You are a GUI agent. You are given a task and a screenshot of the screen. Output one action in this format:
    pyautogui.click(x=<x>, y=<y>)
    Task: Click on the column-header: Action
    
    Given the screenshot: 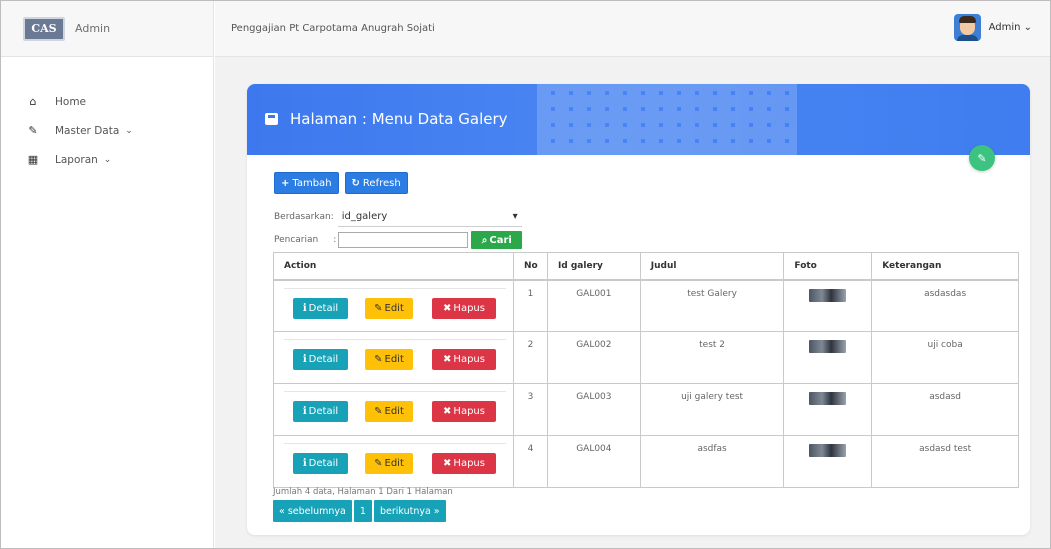 What is the action you would take?
    pyautogui.click(x=393, y=266)
    